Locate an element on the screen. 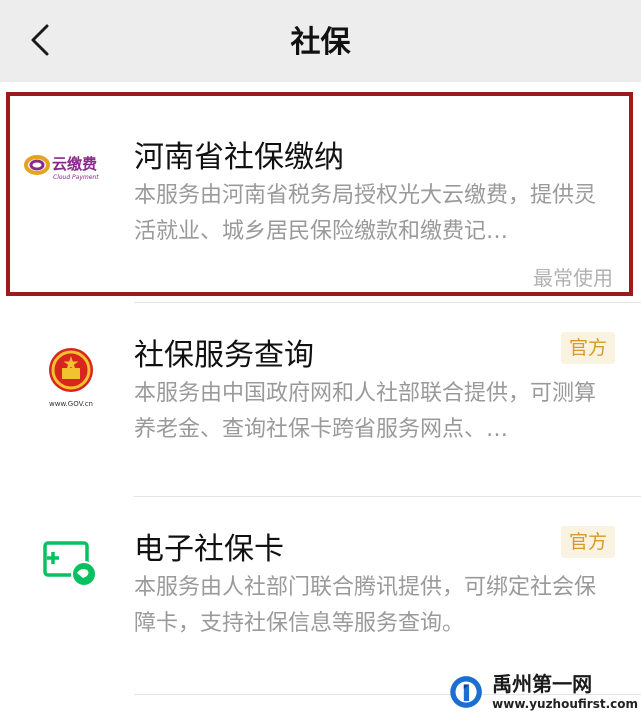  logo-subtext: Cloud Payment is located at coordinates (76, 177).